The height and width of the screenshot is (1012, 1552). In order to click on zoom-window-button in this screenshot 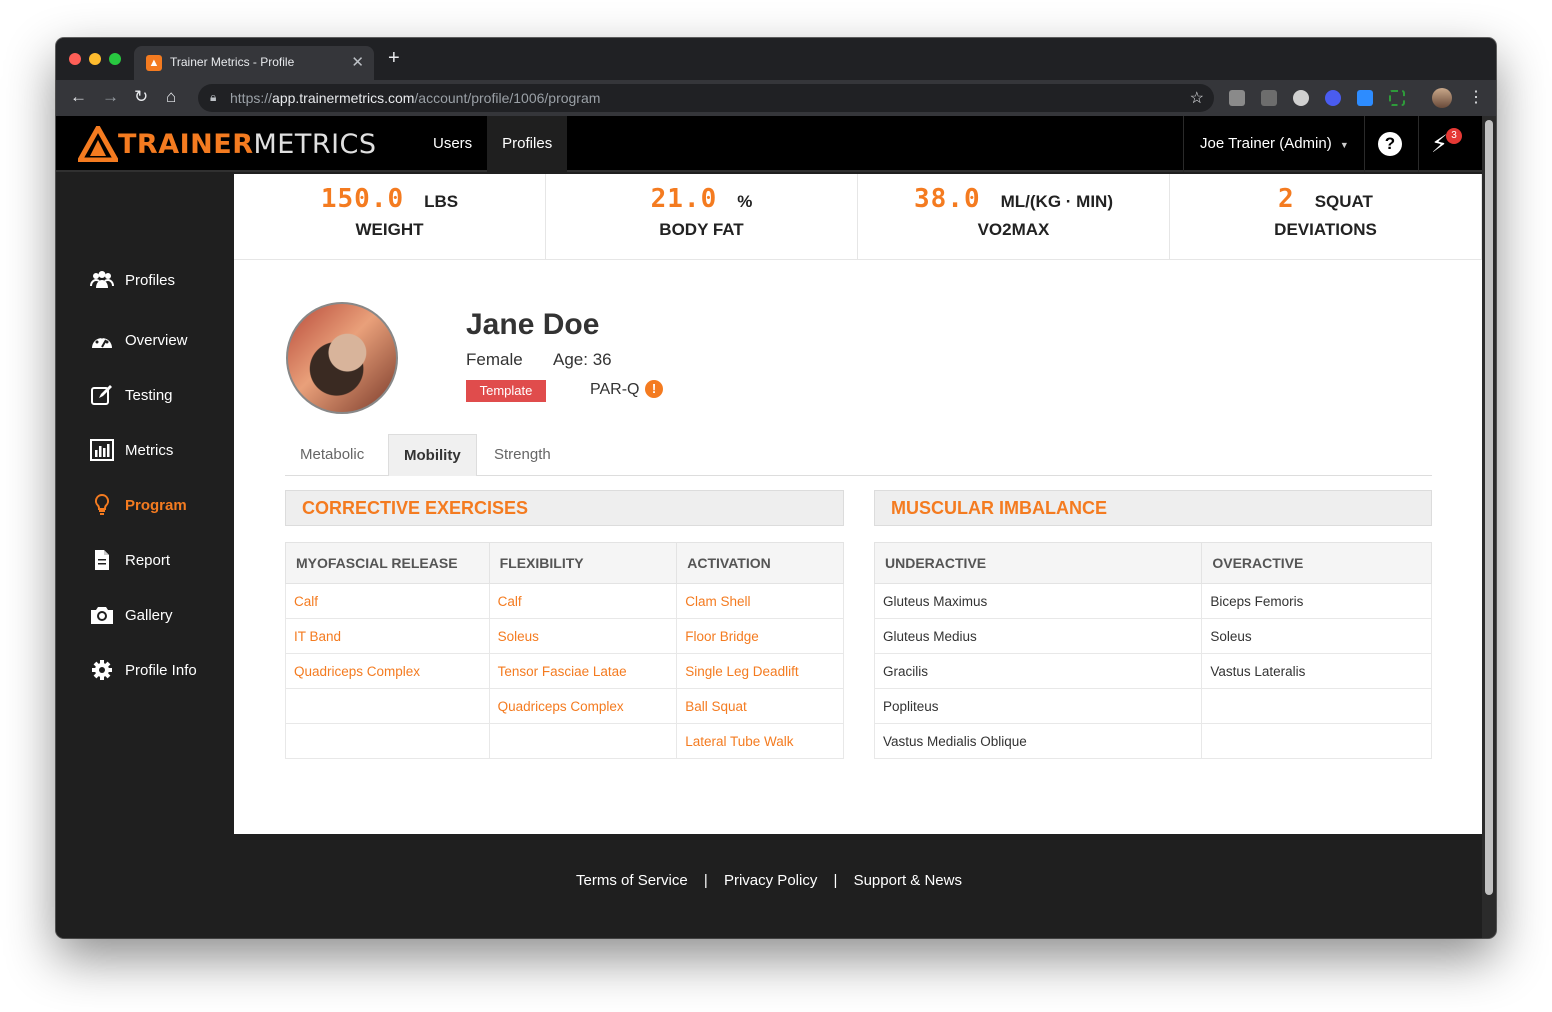, I will do `click(115, 59)`.